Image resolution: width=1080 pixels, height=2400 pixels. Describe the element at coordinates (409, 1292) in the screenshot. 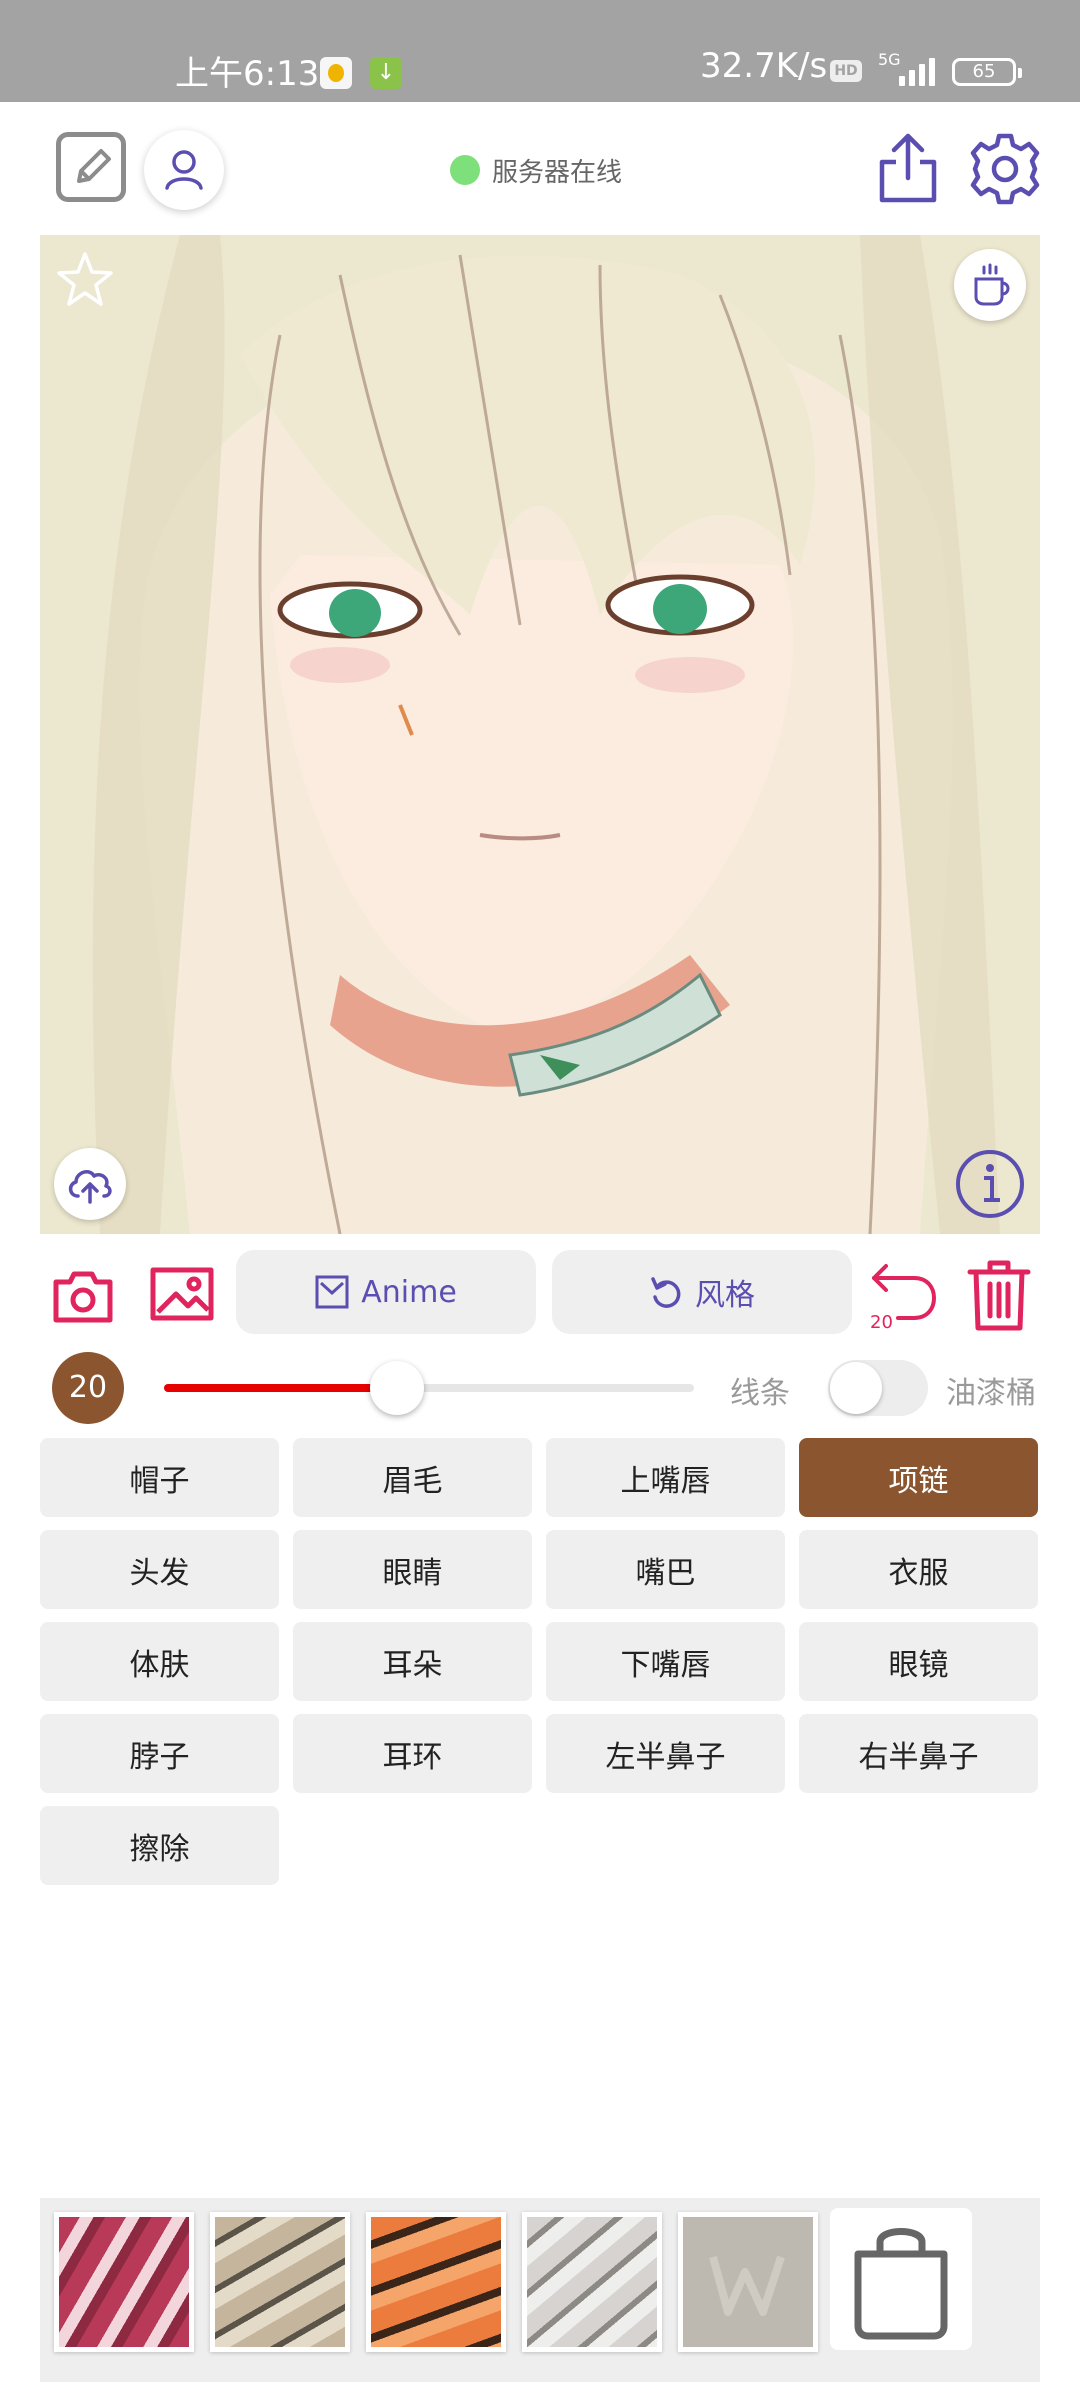

I see `anime-label: Anime` at that location.